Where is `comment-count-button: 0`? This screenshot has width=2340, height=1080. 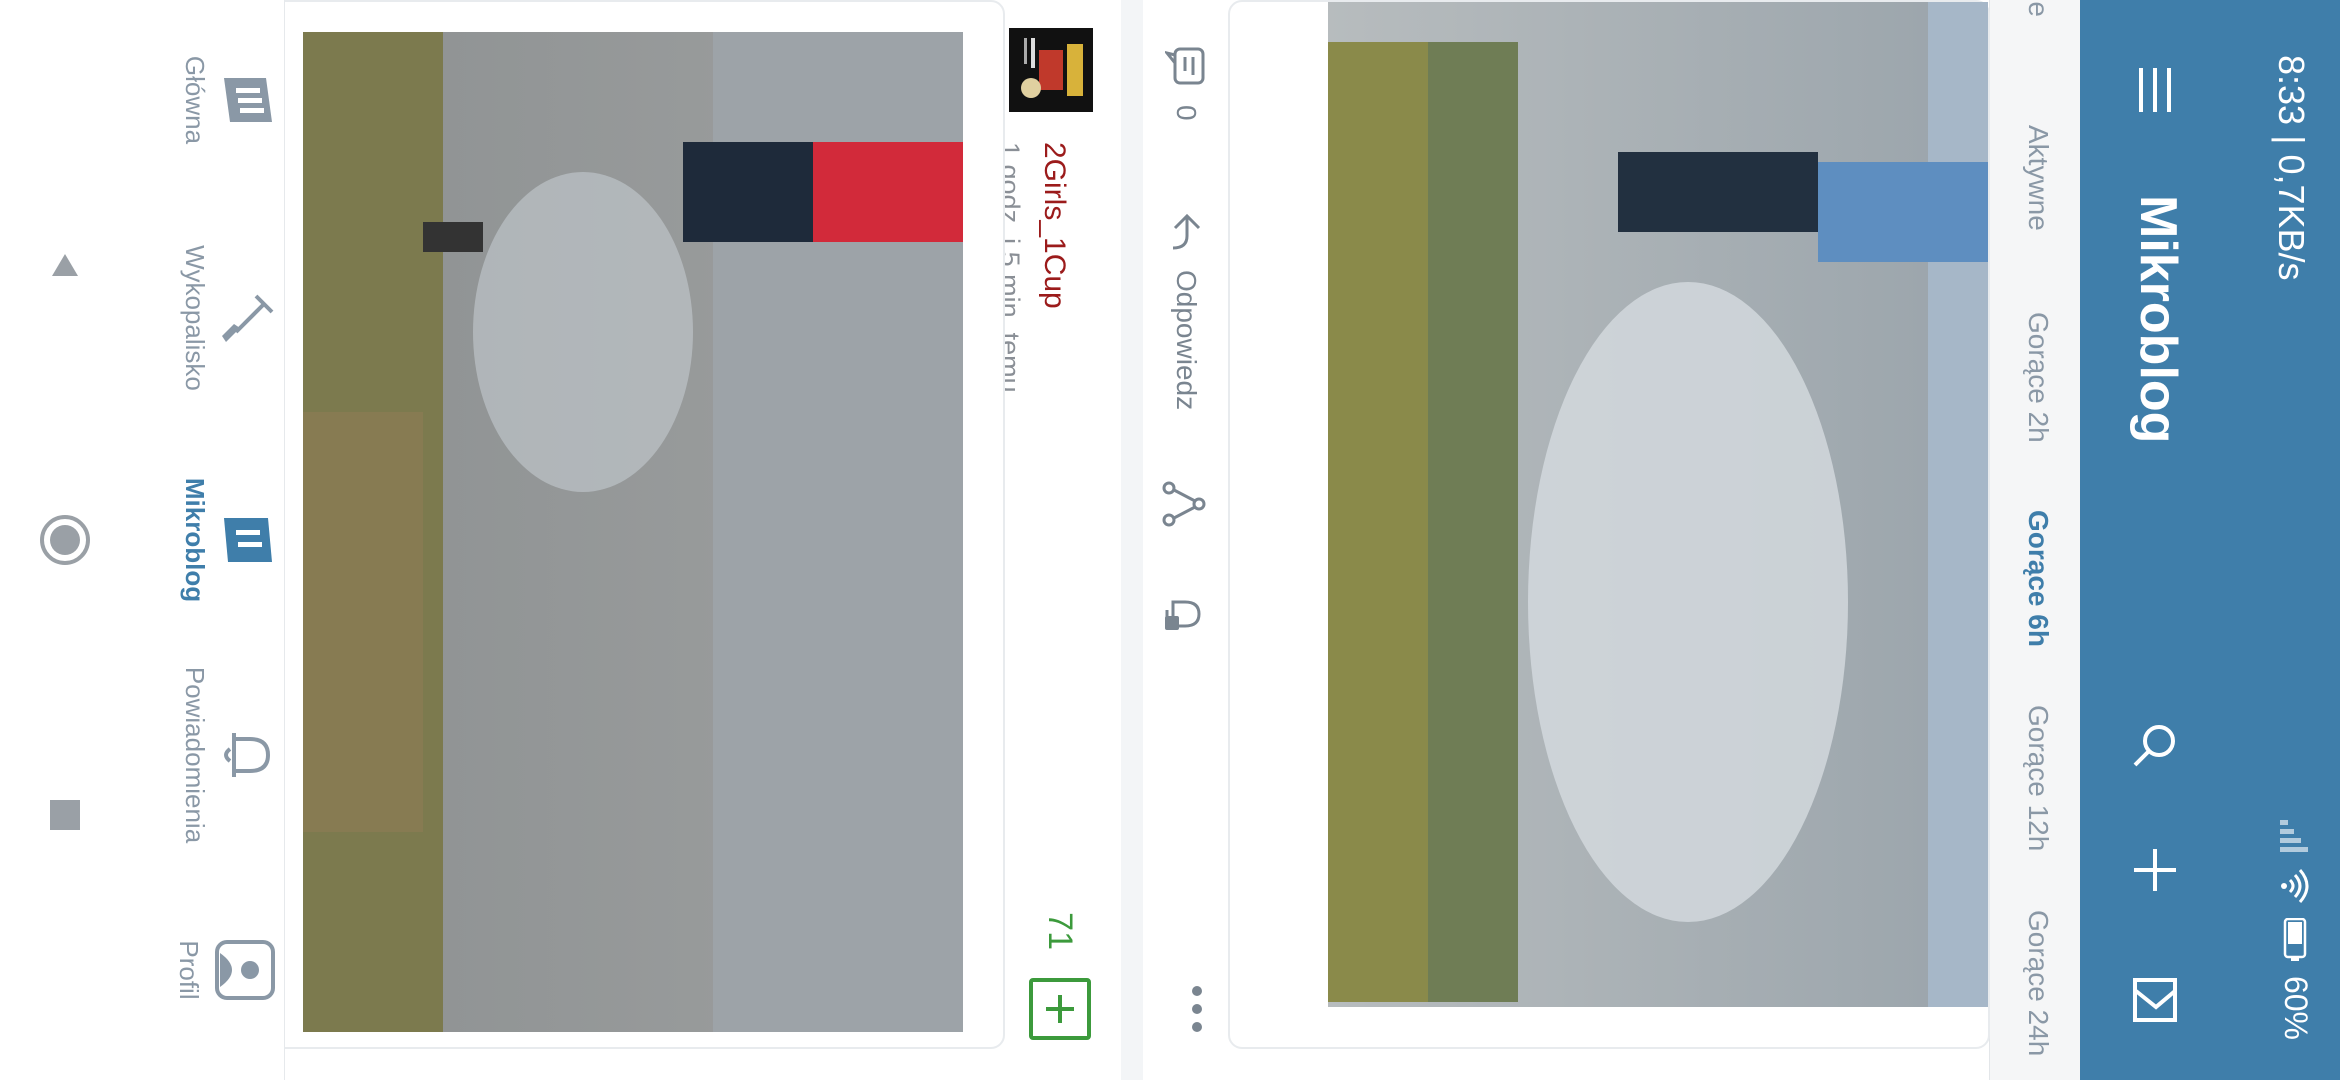 comment-count-button: 0 is located at coordinates (1186, 83).